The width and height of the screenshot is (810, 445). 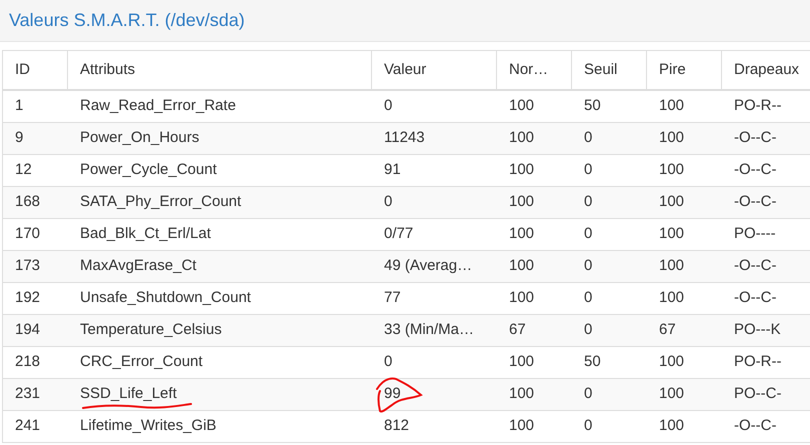 What do you see at coordinates (108, 70) in the screenshot?
I see `column-header: Attributs` at bounding box center [108, 70].